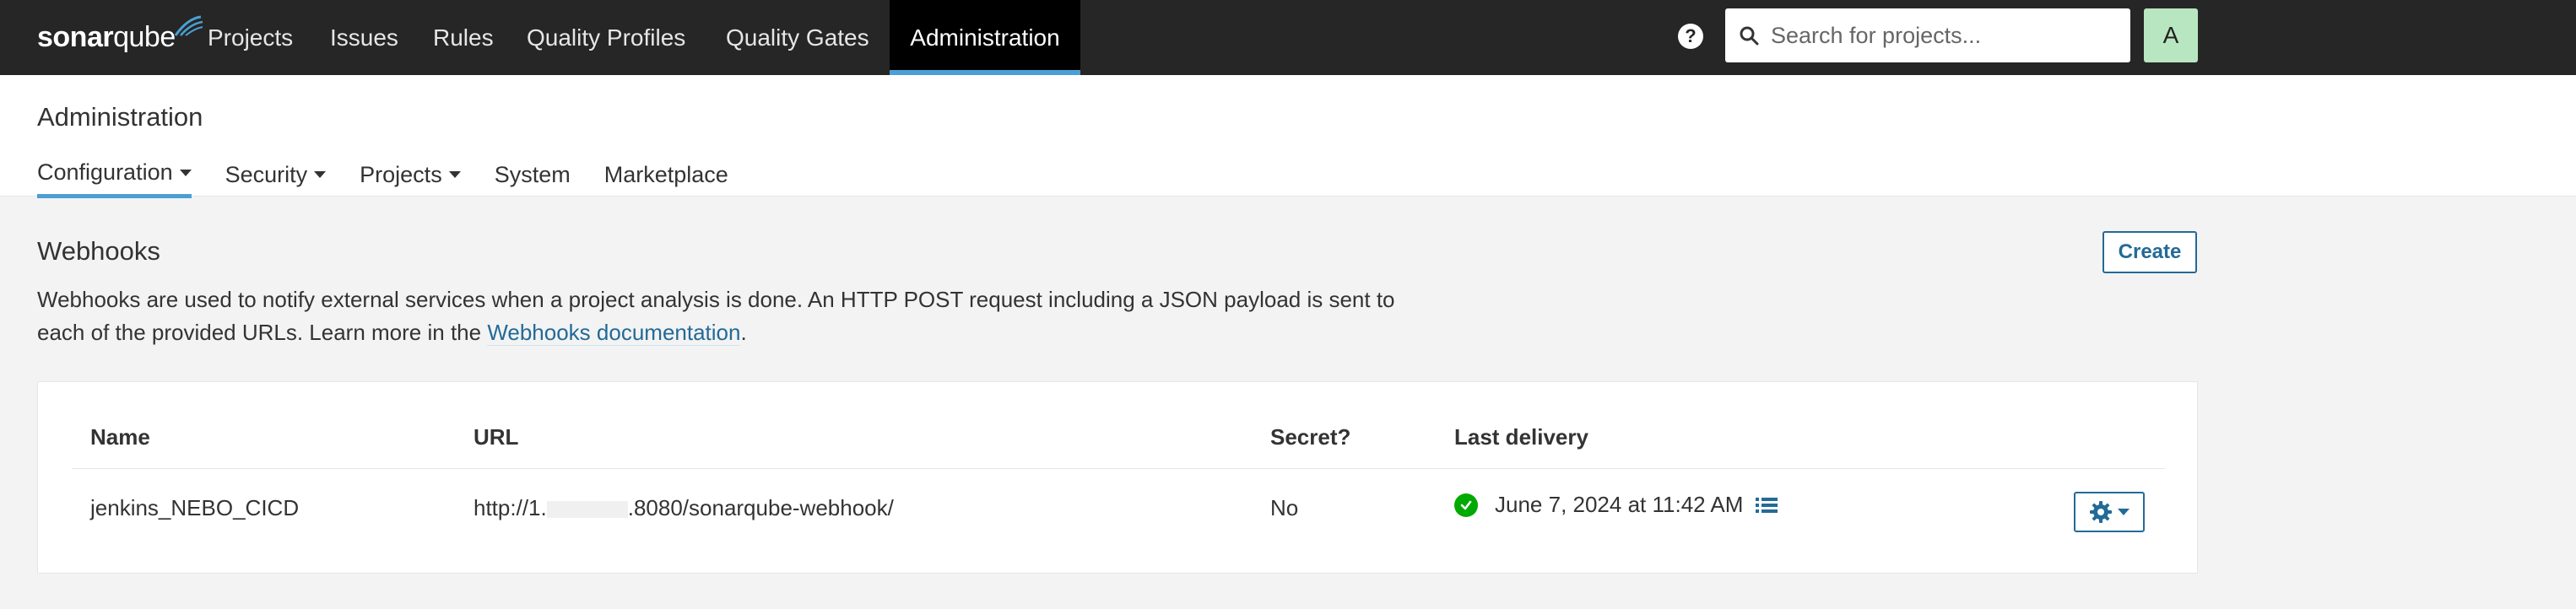 This screenshot has width=2576, height=609. What do you see at coordinates (2171, 35) in the screenshot?
I see `user-avatar: A` at bounding box center [2171, 35].